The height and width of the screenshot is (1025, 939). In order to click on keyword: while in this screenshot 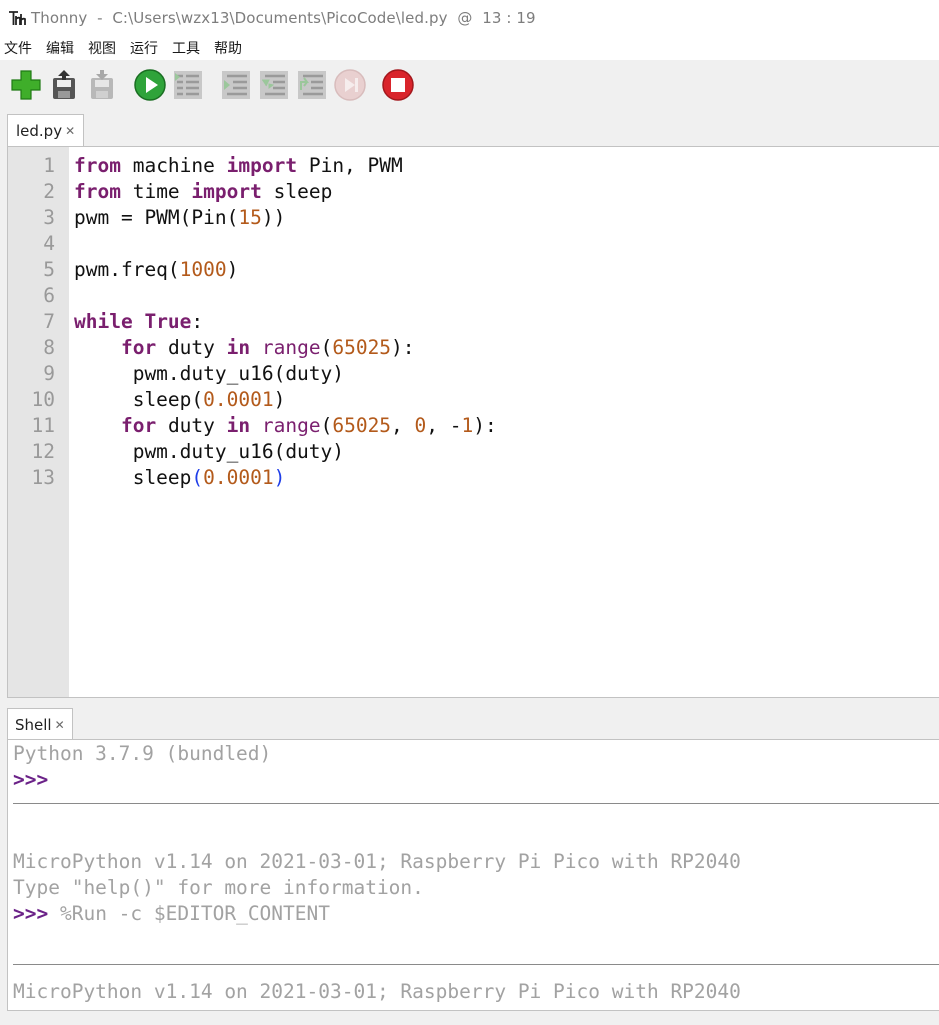, I will do `click(103, 321)`.